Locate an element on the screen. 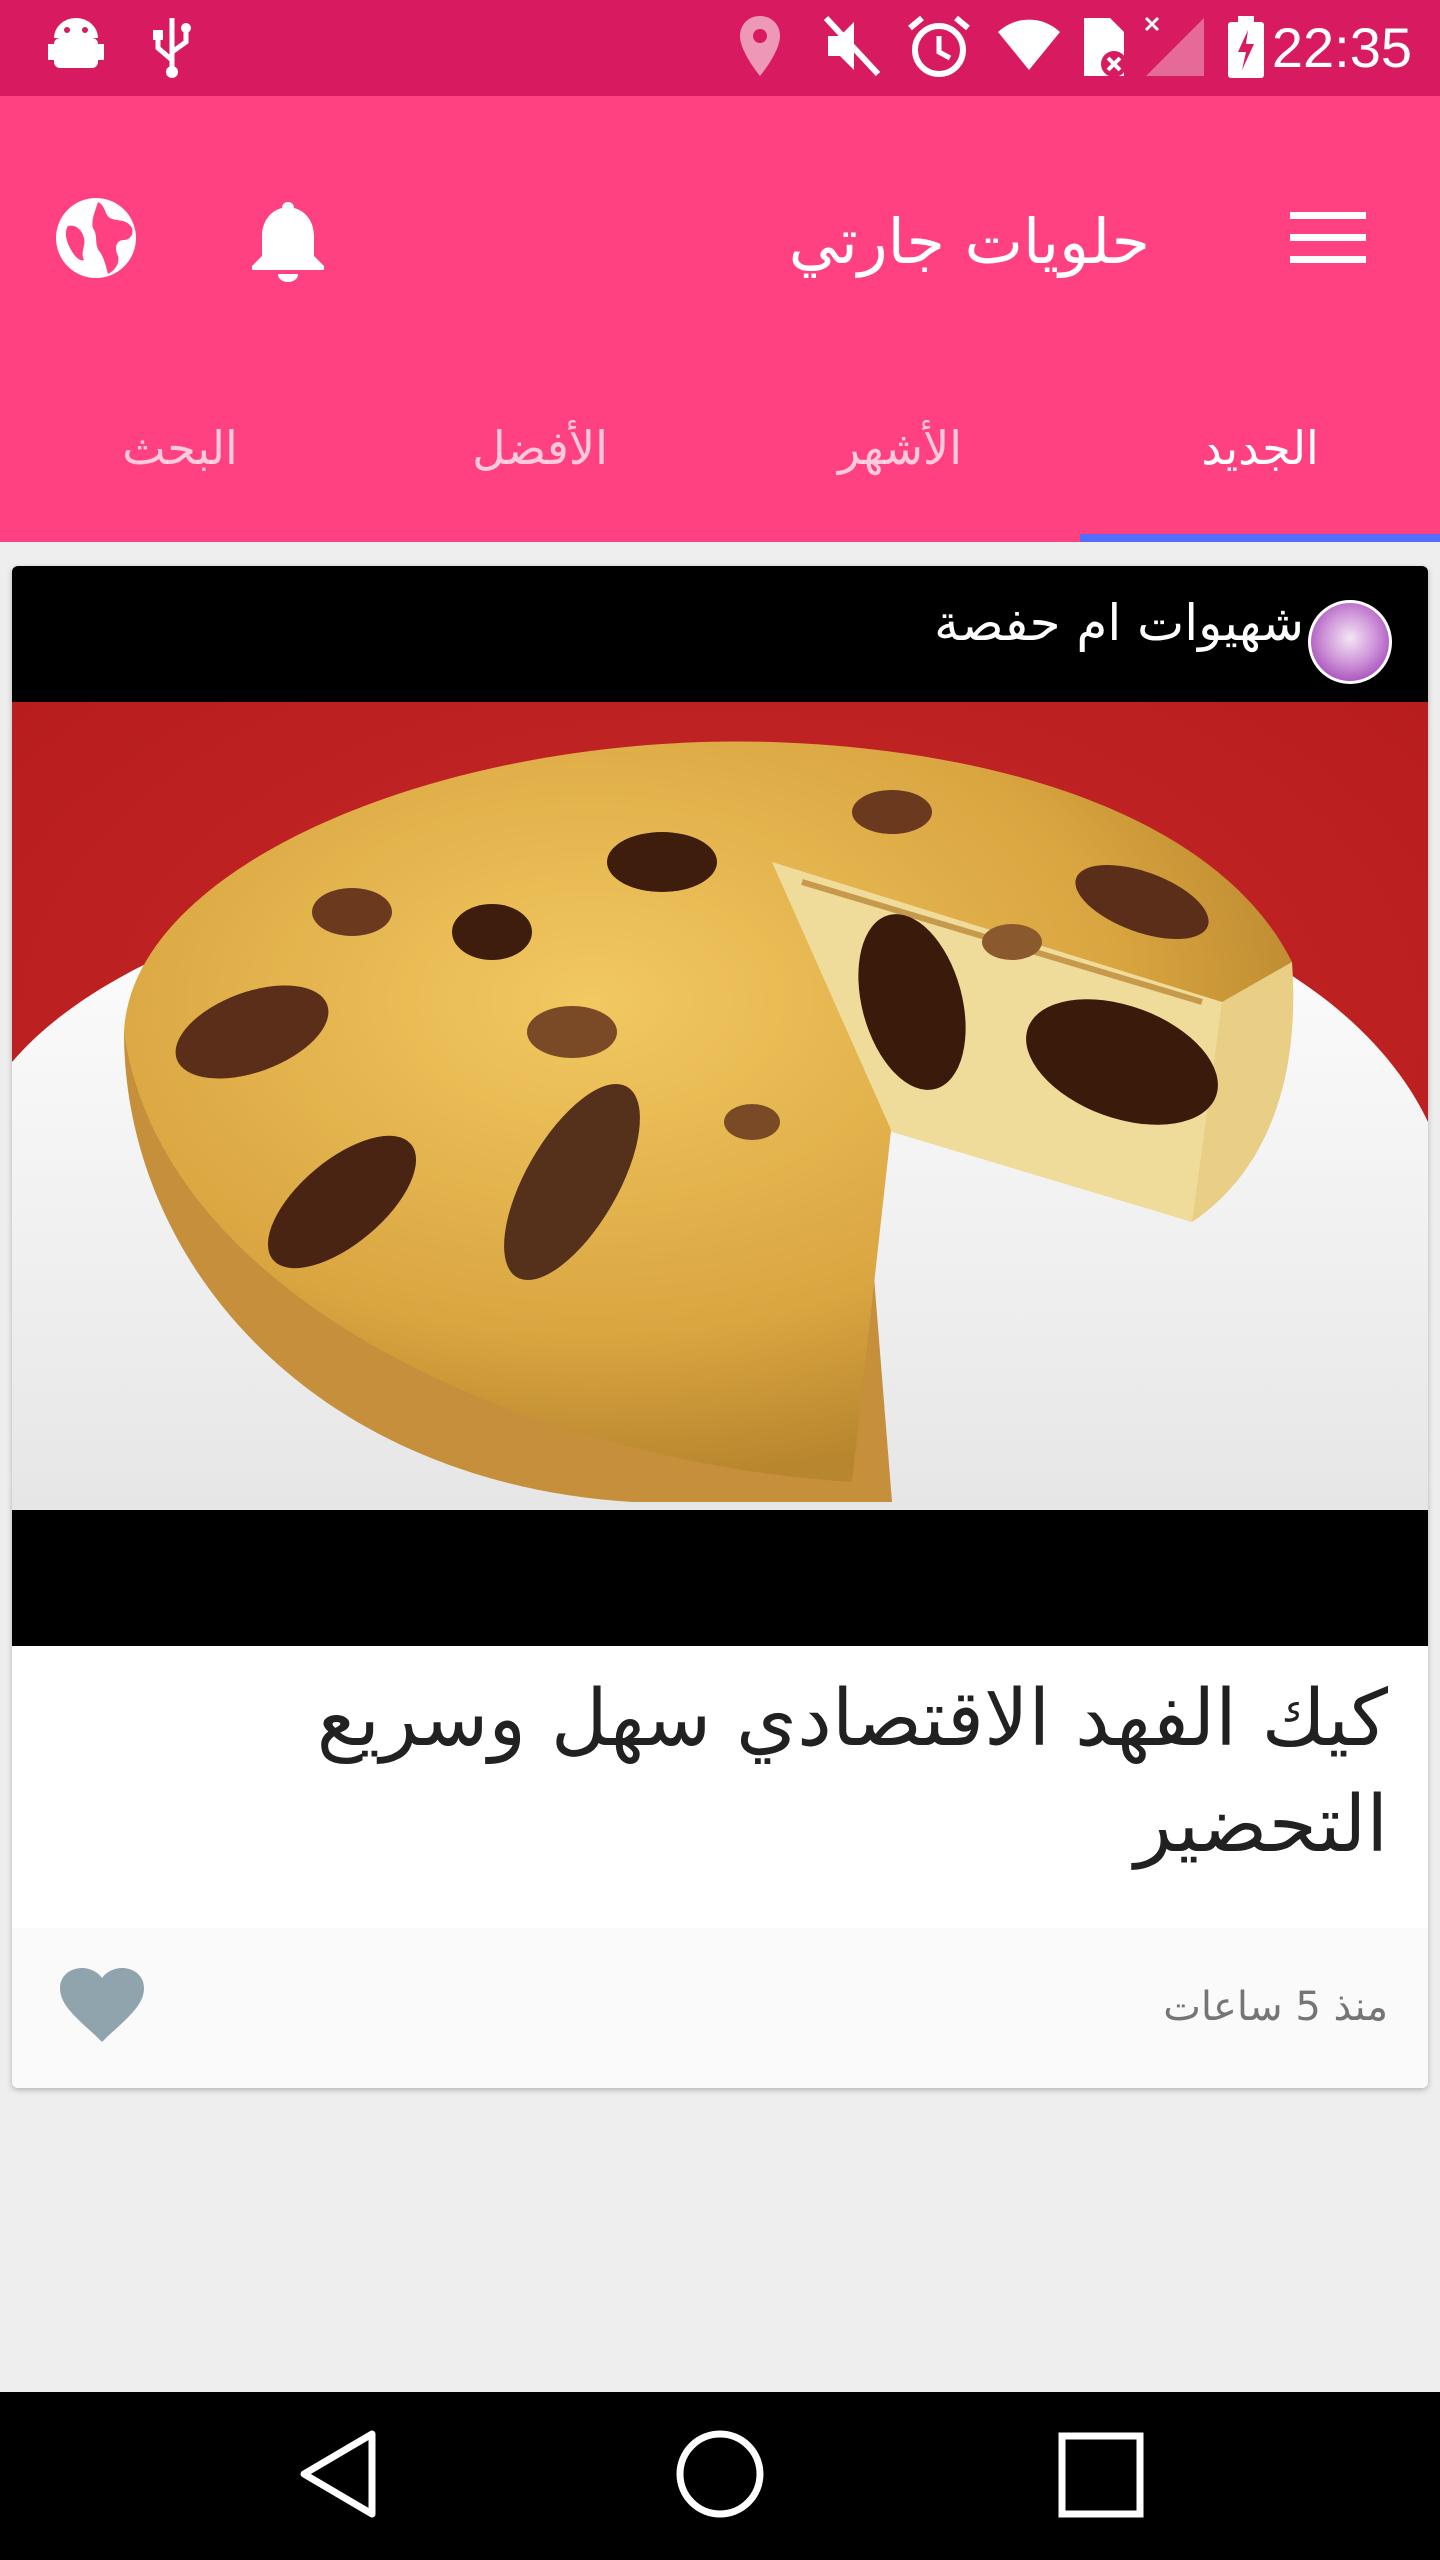  location-icon is located at coordinates (760, 46).